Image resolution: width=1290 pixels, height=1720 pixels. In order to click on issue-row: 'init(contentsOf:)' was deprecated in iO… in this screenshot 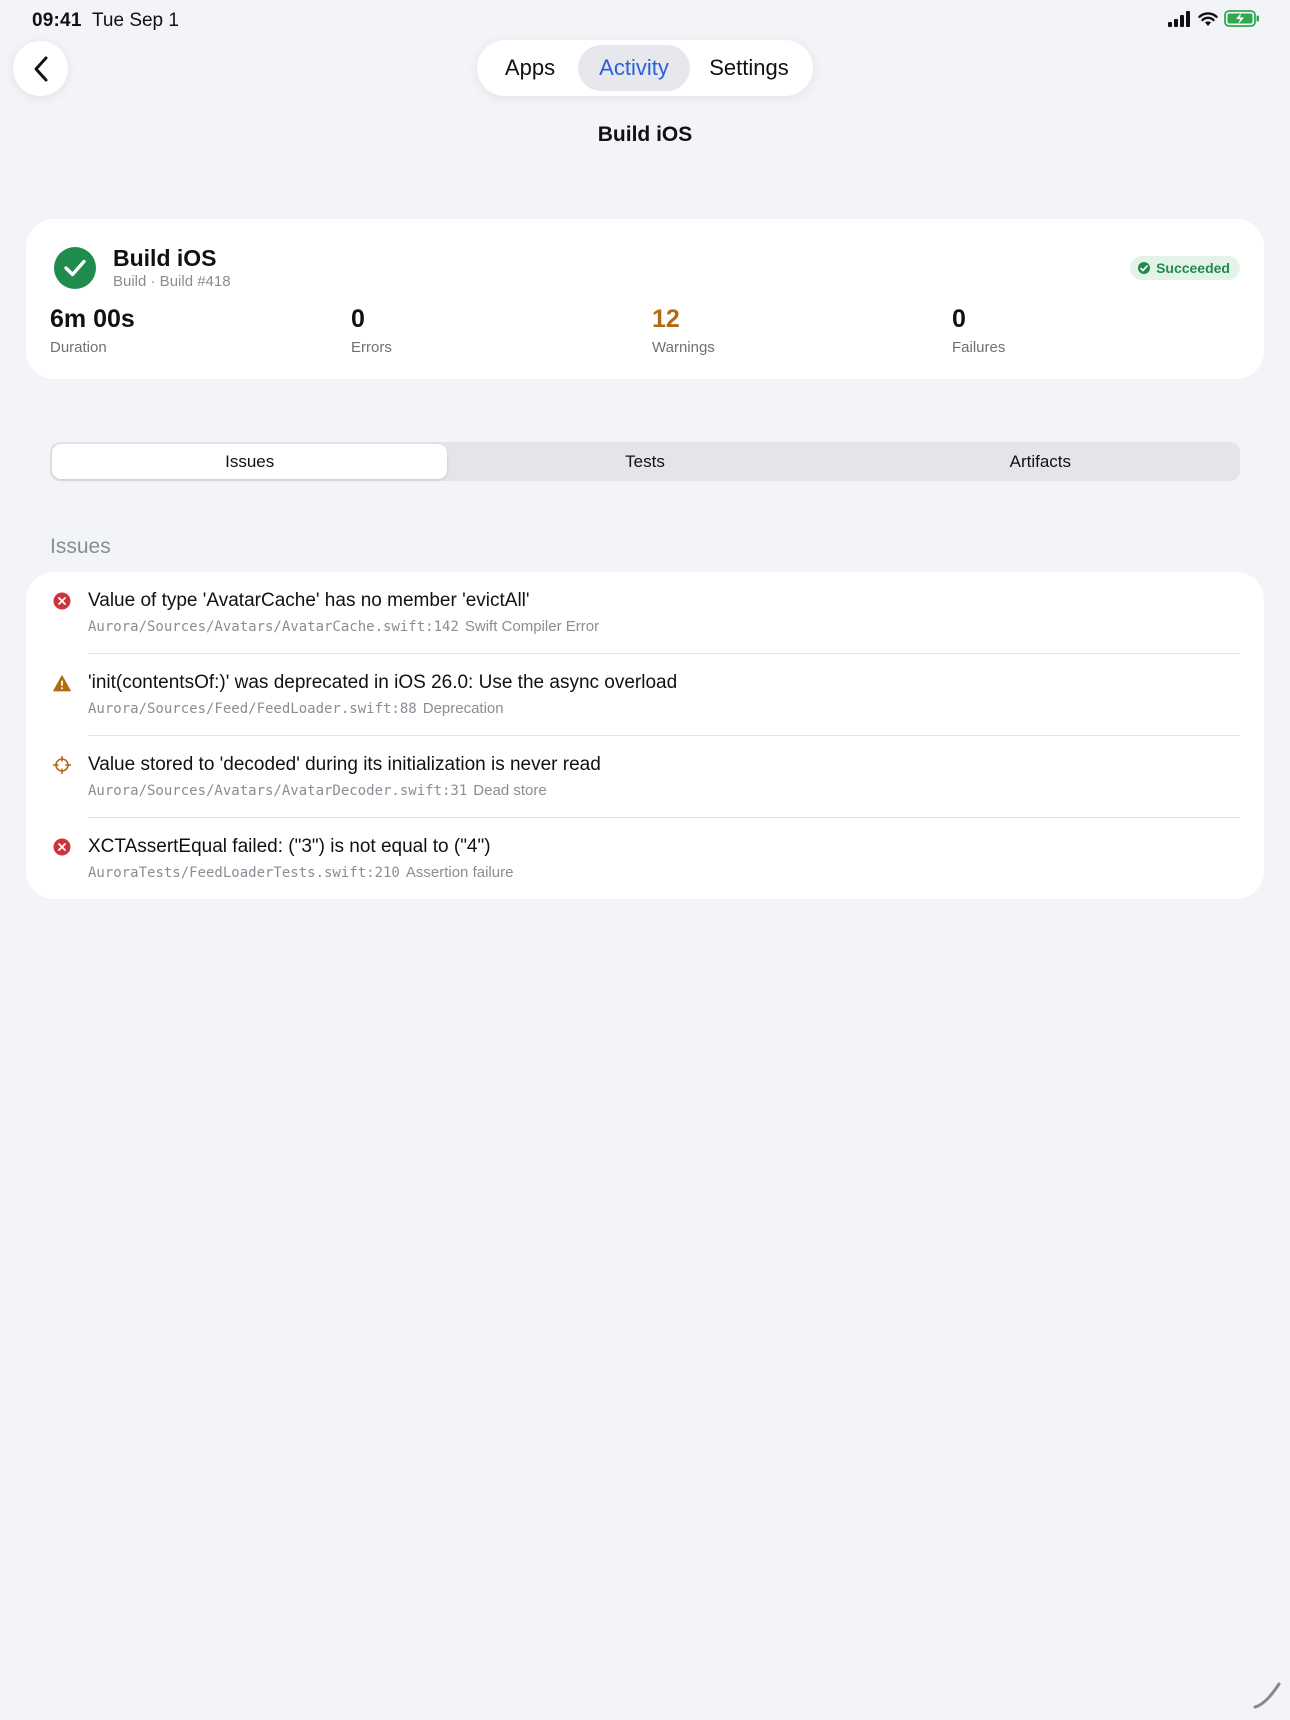, I will do `click(645, 695)`.